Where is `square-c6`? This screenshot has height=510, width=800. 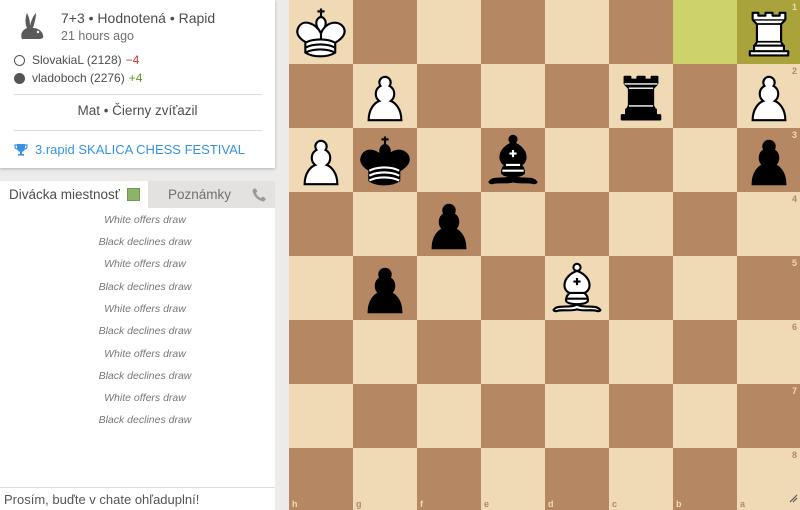 square-c6 is located at coordinates (641, 352).